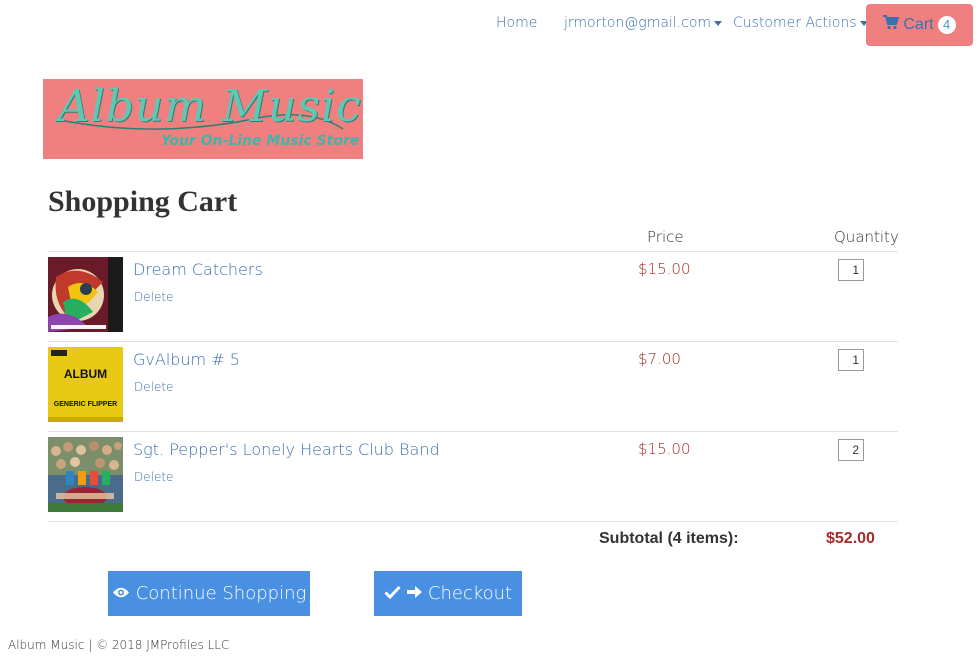  What do you see at coordinates (210, 106) in the screenshot?
I see `logo-script-text: Album Music` at bounding box center [210, 106].